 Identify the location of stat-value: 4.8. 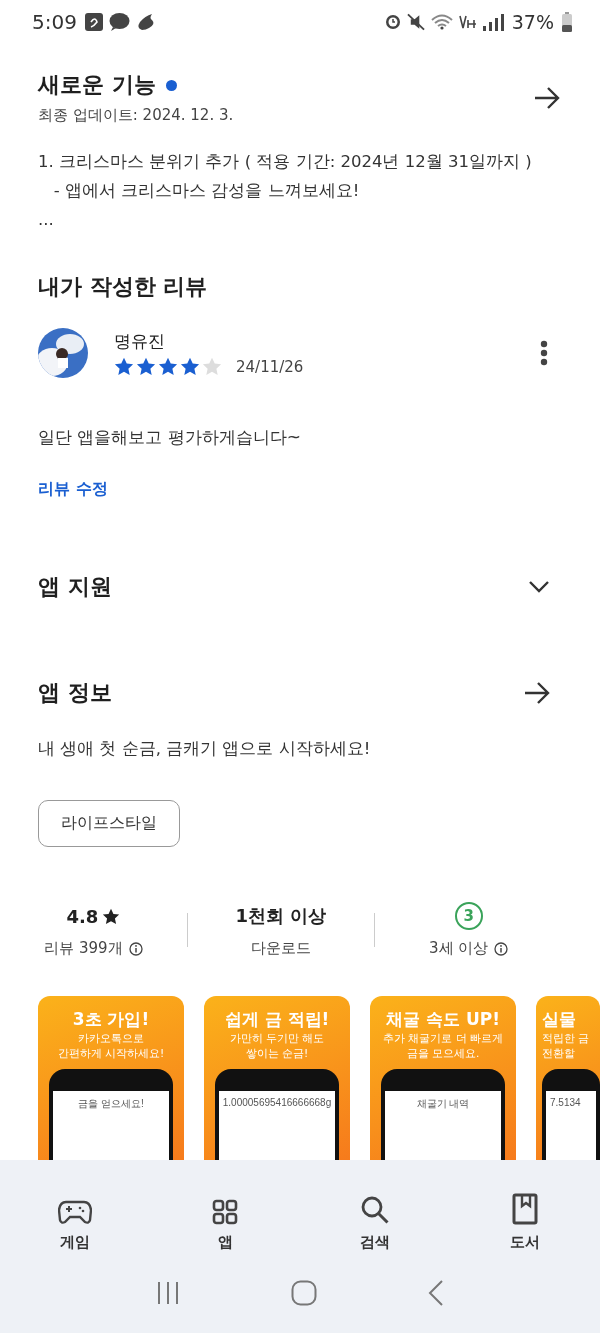
(82, 916).